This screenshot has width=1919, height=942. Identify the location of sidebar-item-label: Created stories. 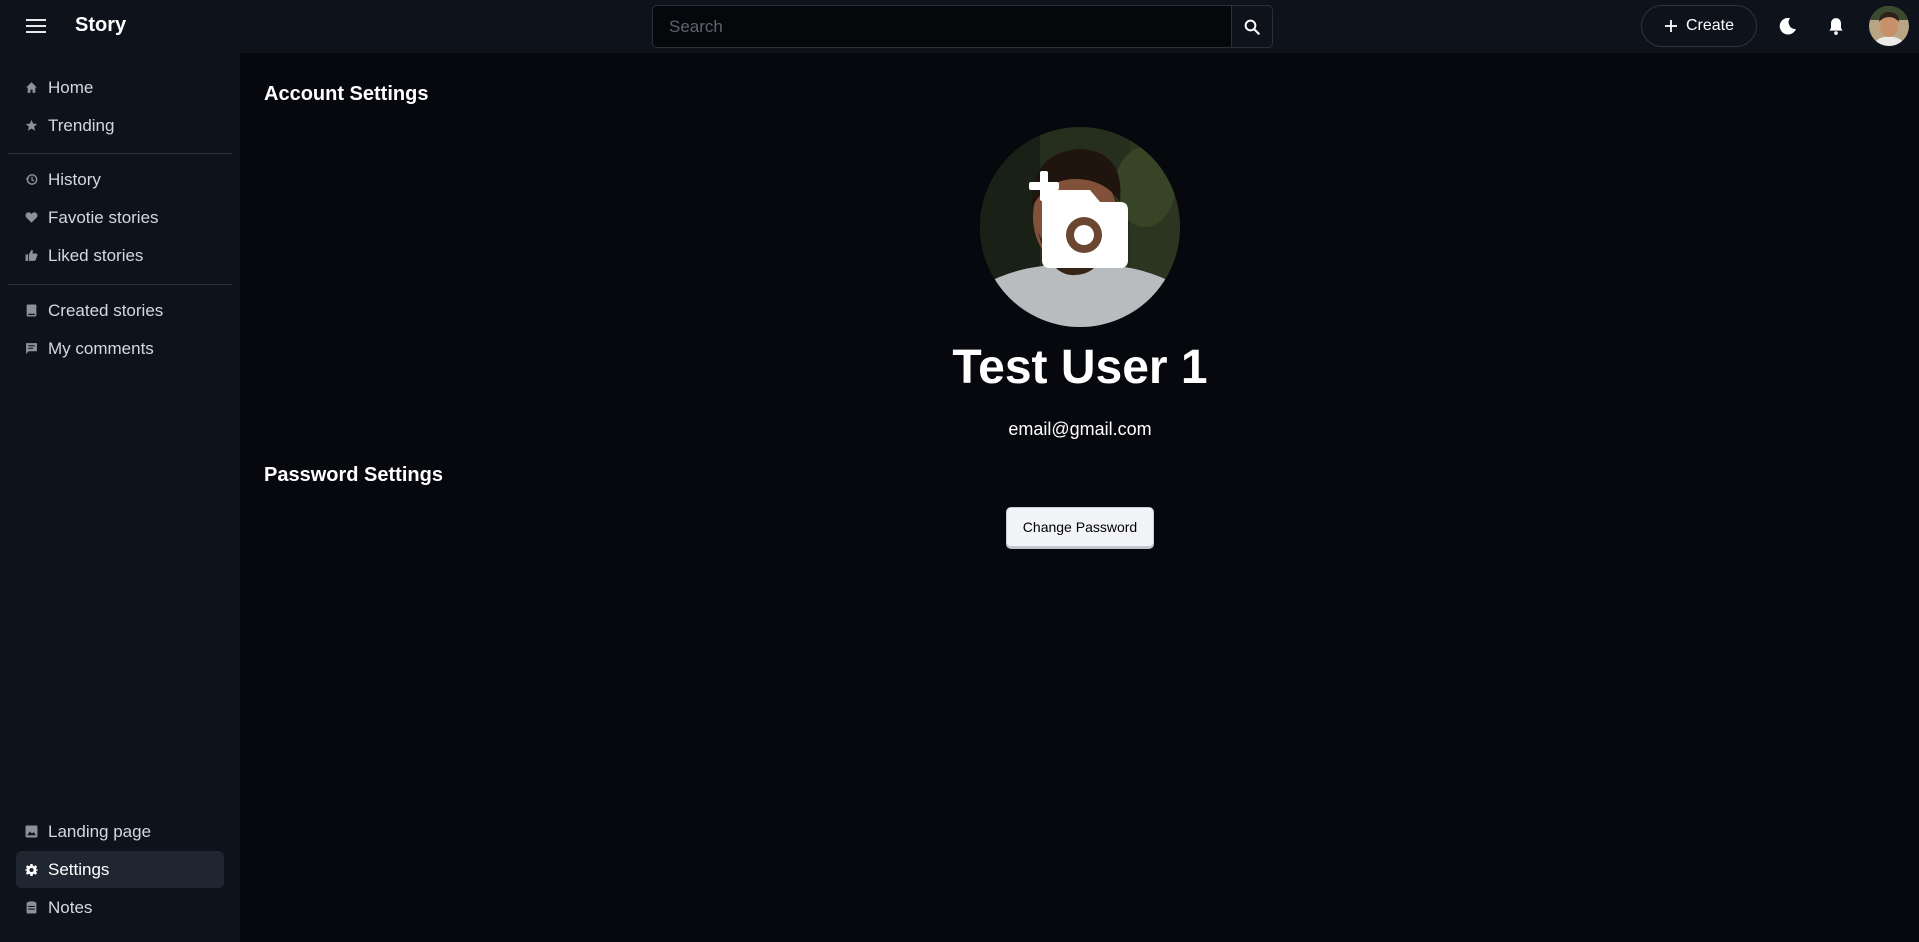
(106, 310).